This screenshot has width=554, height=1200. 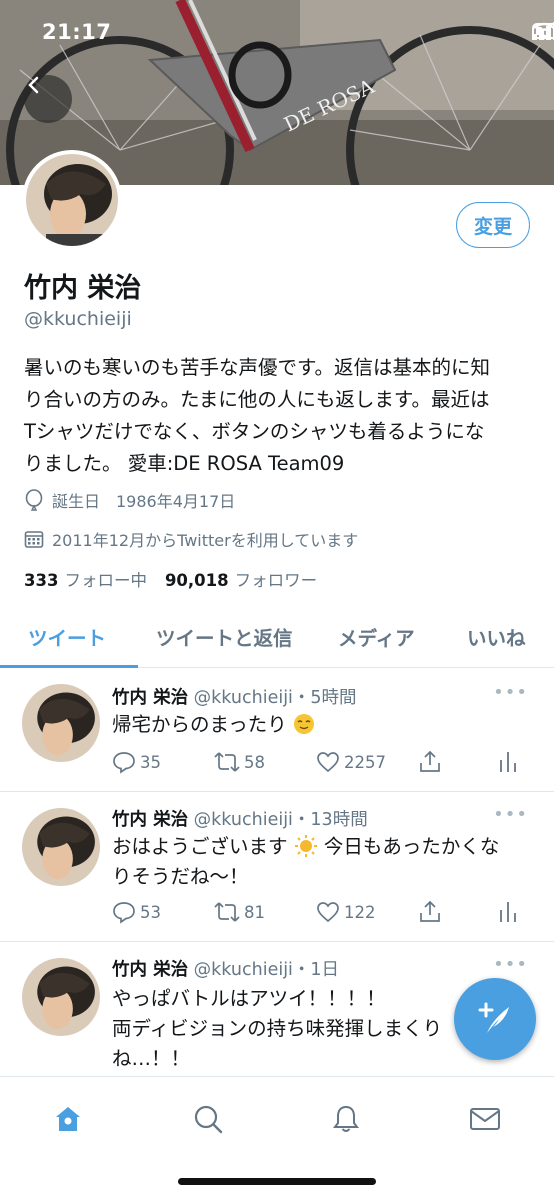 What do you see at coordinates (34, 539) in the screenshot?
I see `calendar-icon` at bounding box center [34, 539].